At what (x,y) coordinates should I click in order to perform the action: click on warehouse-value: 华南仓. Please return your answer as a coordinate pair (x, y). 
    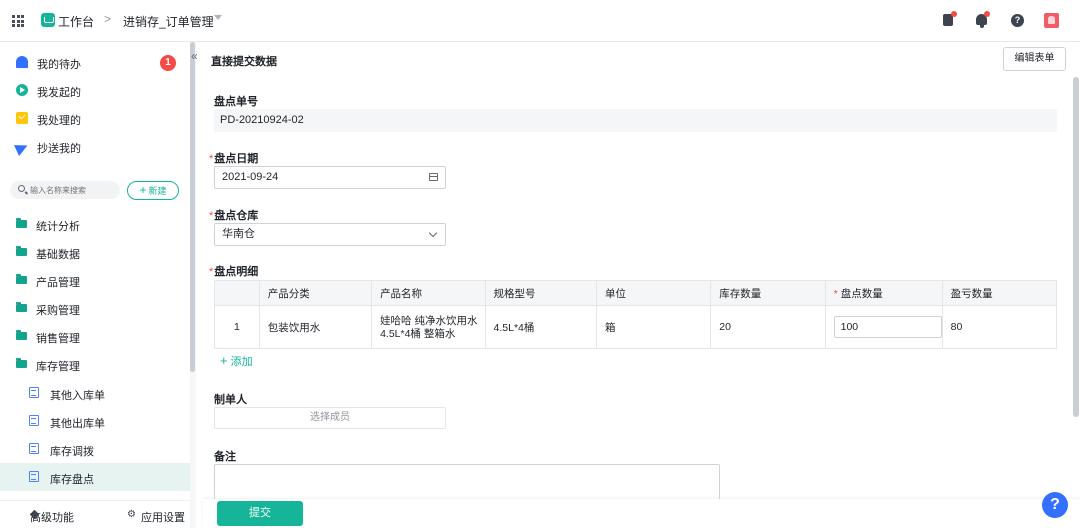
    Looking at the image, I should click on (238, 234).